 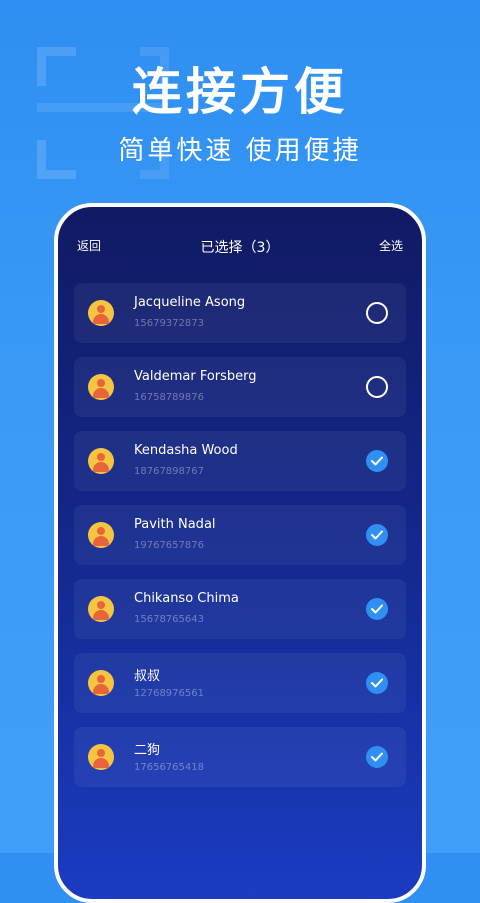 I want to click on promo-subline: 简单快速 使用便捷, so click(x=240, y=151).